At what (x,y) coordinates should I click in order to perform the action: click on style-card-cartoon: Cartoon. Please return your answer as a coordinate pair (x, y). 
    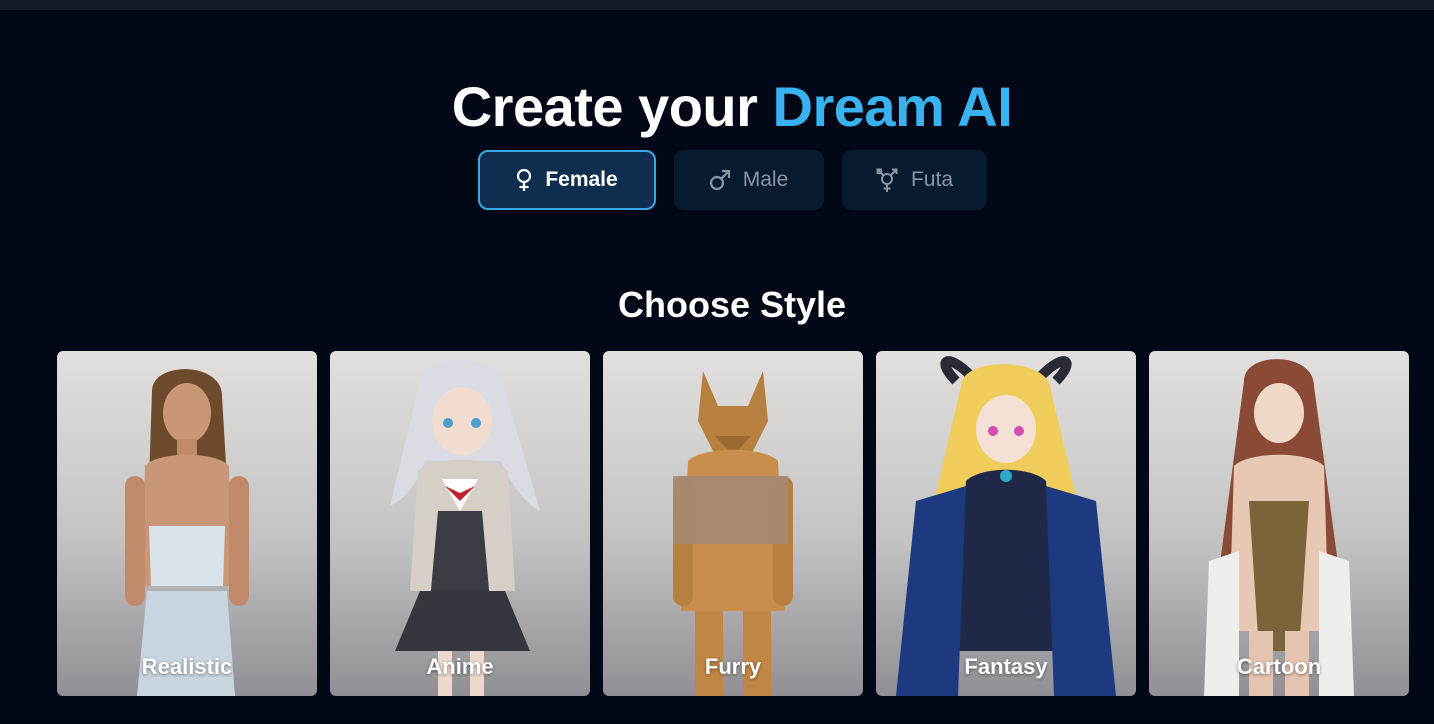
    Looking at the image, I should click on (1279, 523).